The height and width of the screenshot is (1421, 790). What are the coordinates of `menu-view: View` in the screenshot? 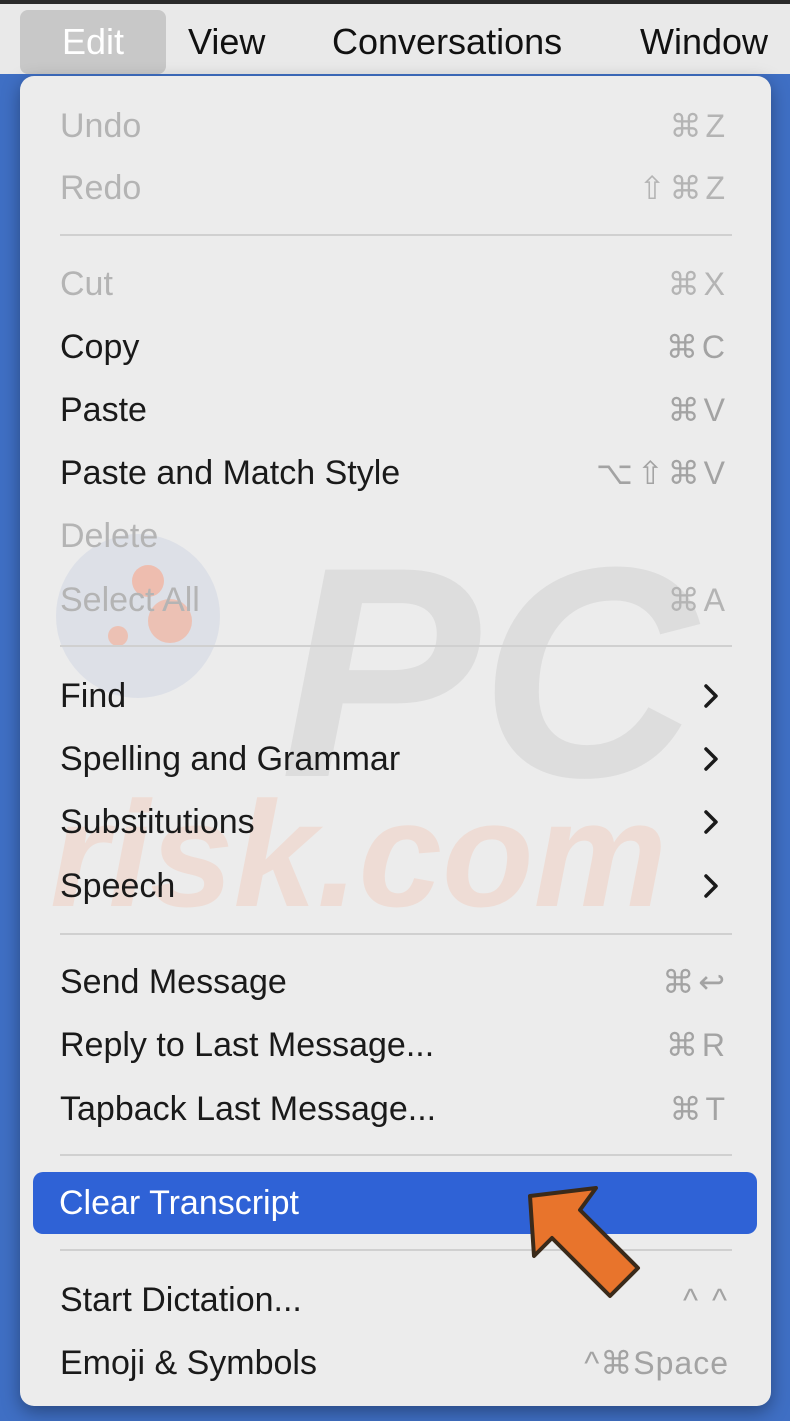 It's located at (226, 42).